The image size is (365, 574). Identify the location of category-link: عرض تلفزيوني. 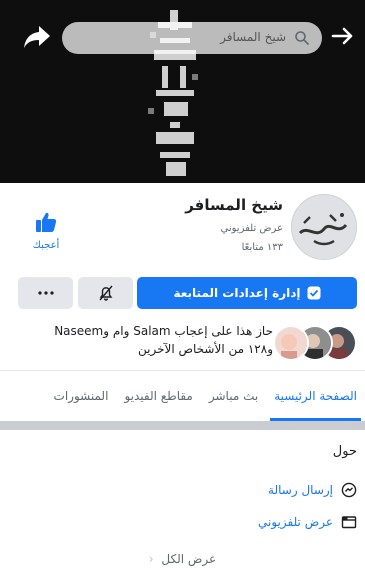
(295, 522).